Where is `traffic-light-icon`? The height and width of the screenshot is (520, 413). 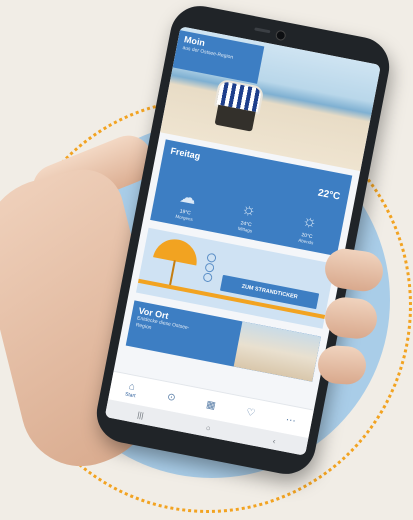 traffic-light-icon is located at coordinates (209, 268).